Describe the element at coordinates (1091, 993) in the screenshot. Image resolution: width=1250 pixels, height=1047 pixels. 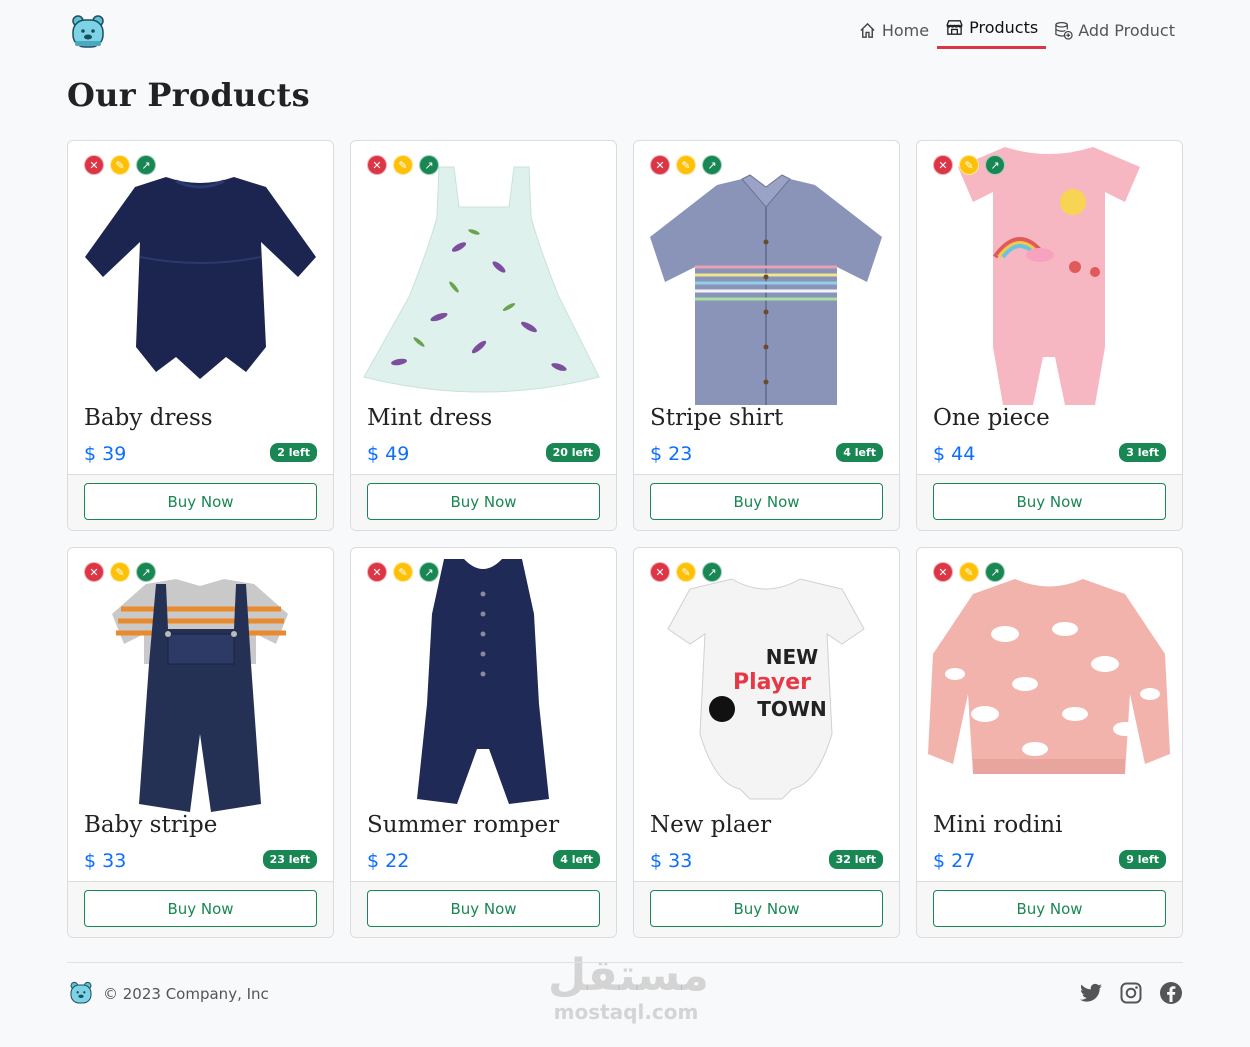
I see `twitter-icon` at that location.